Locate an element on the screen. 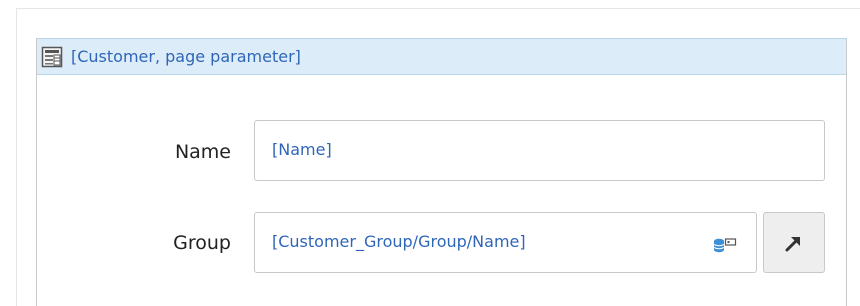 This screenshot has height=306, width=860. group-field: [Customer_Group/Group/Name] is located at coordinates (505, 242).